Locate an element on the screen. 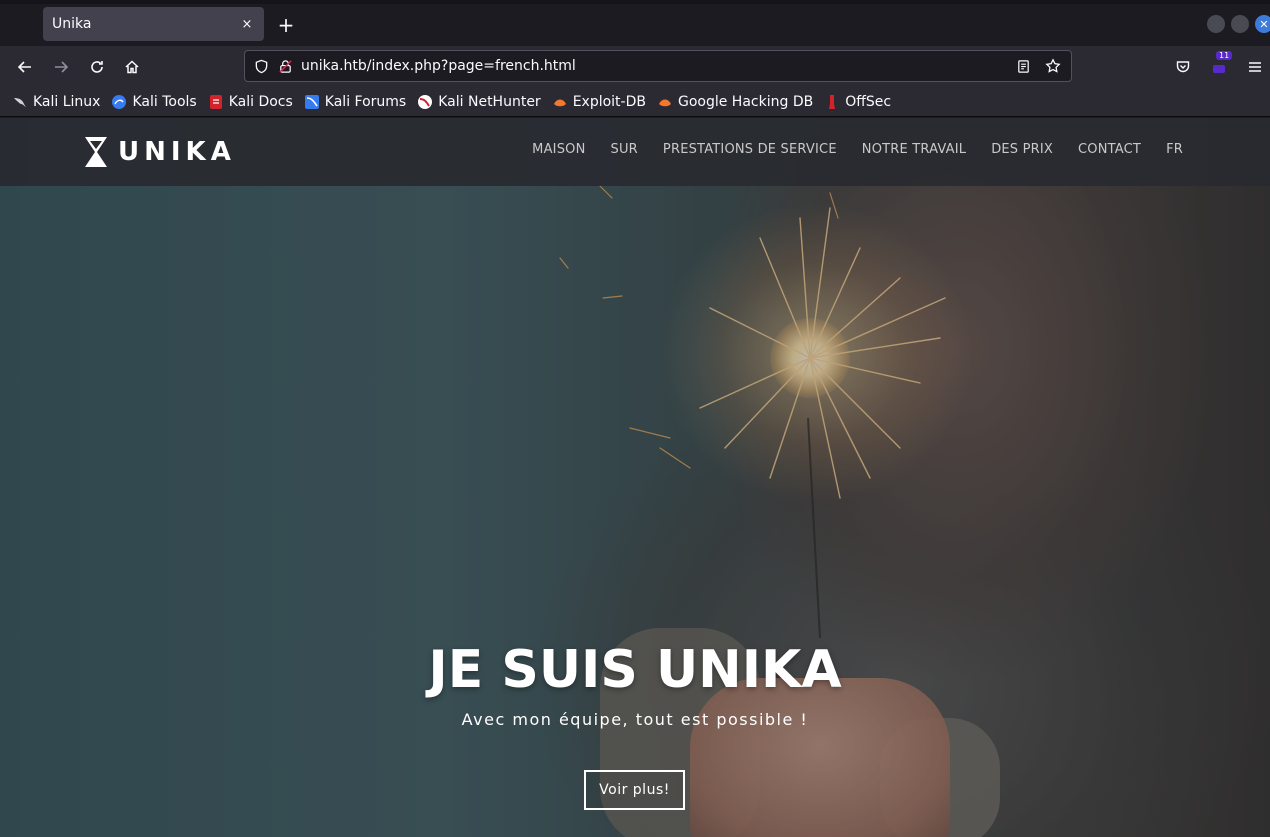 The image size is (1270, 837). home-icon is located at coordinates (132, 67).